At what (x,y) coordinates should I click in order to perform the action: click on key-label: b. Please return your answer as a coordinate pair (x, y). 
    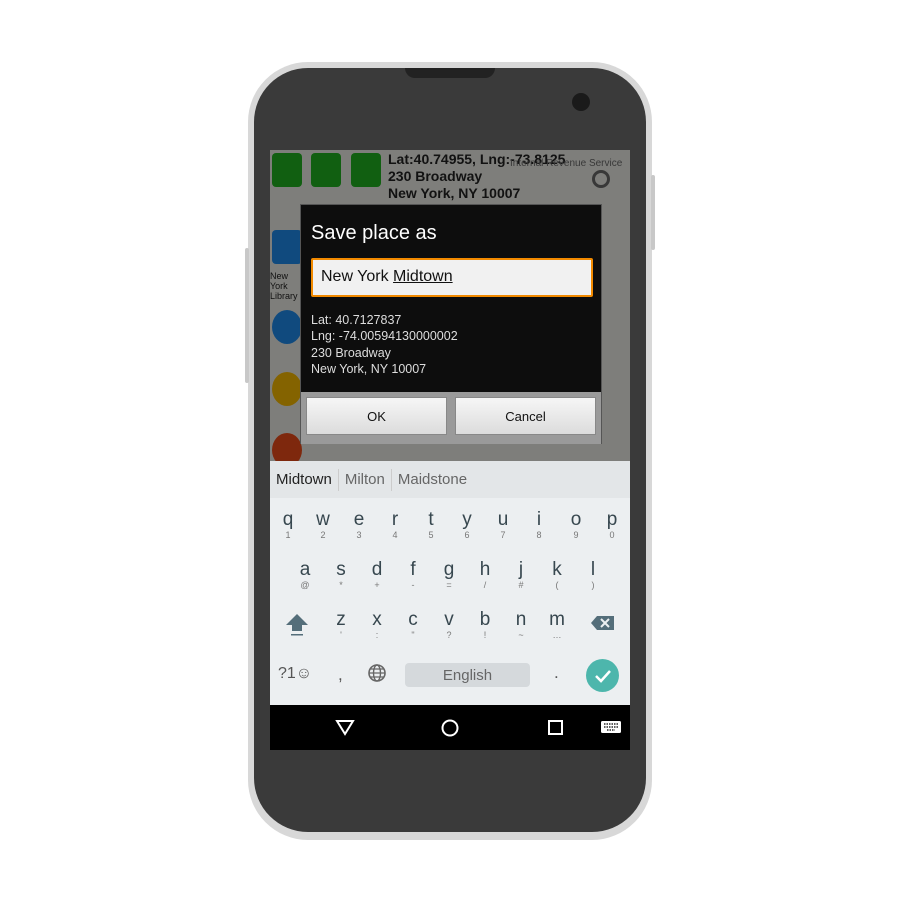
    Looking at the image, I should click on (485, 619).